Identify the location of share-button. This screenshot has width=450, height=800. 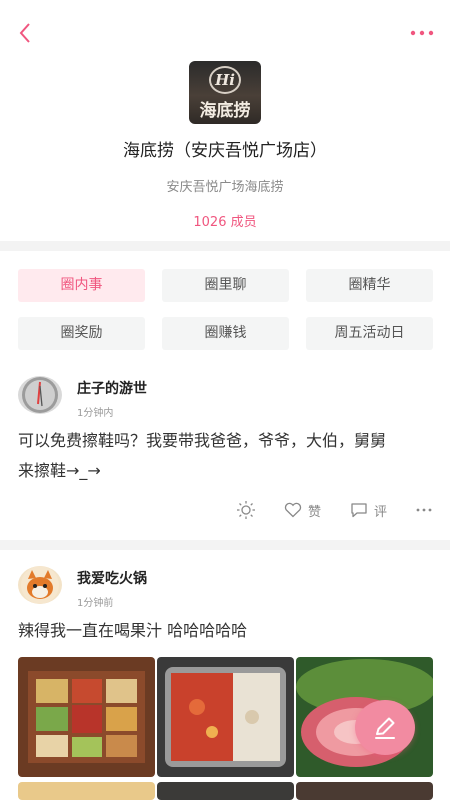
(246, 510).